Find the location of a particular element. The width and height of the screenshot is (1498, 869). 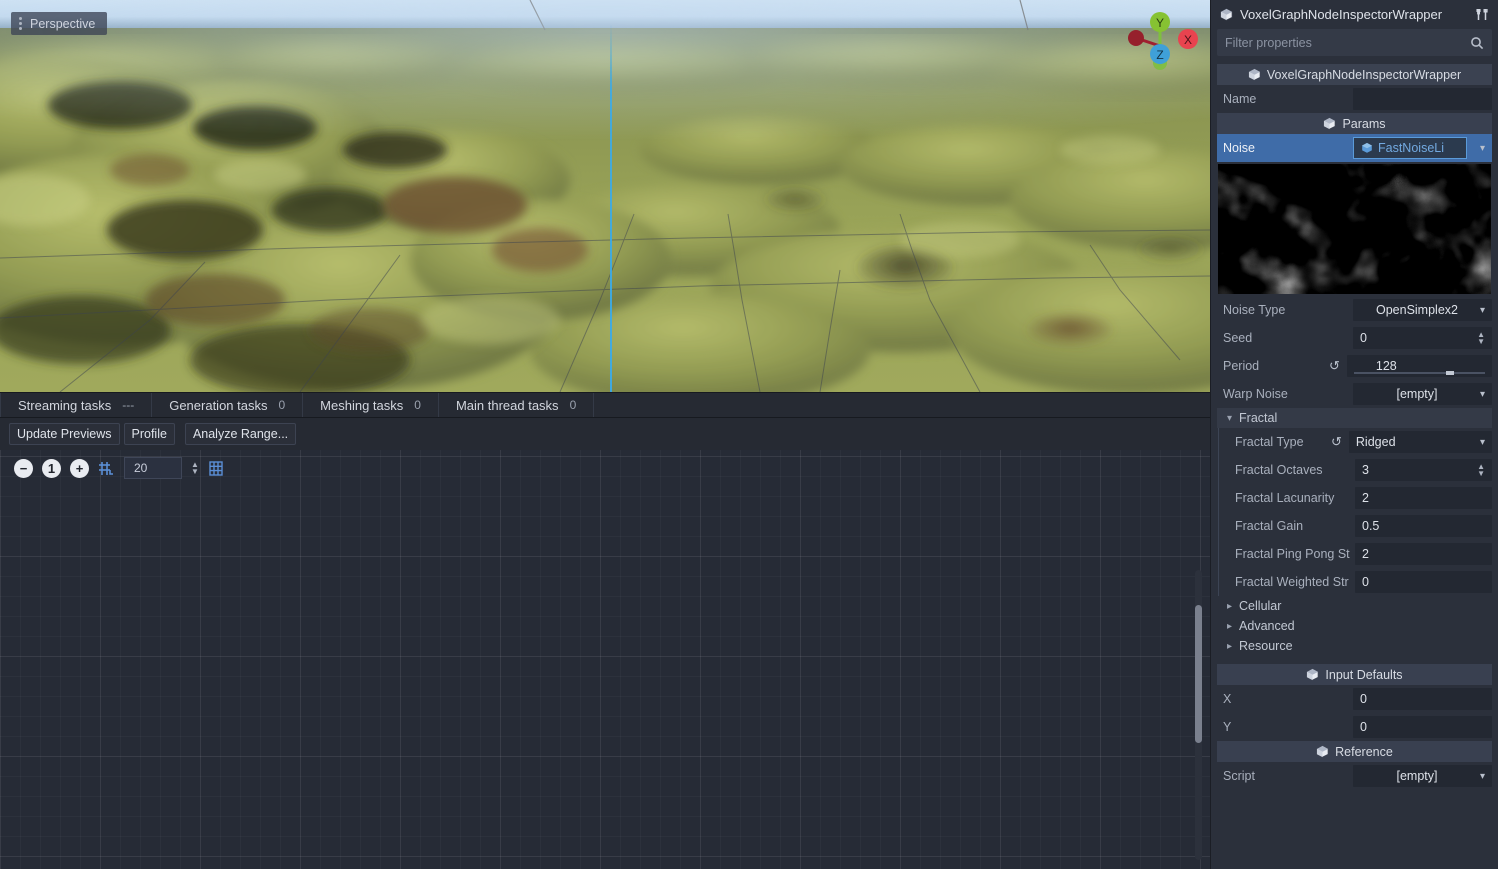

reference-header: Reference is located at coordinates (1354, 751).